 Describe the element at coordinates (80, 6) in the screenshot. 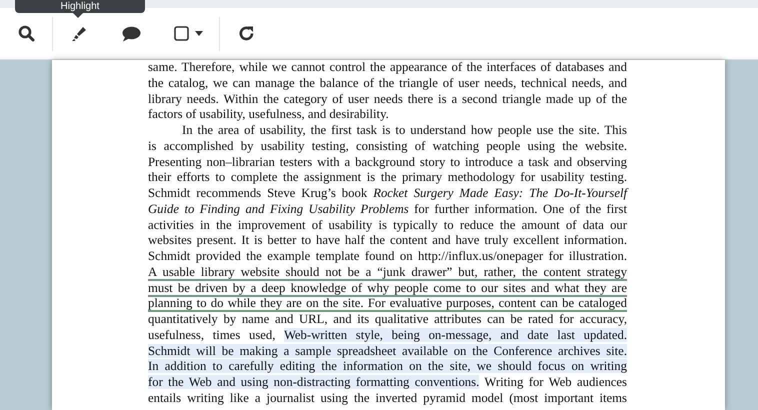

I see `tooltip: Highlight` at that location.